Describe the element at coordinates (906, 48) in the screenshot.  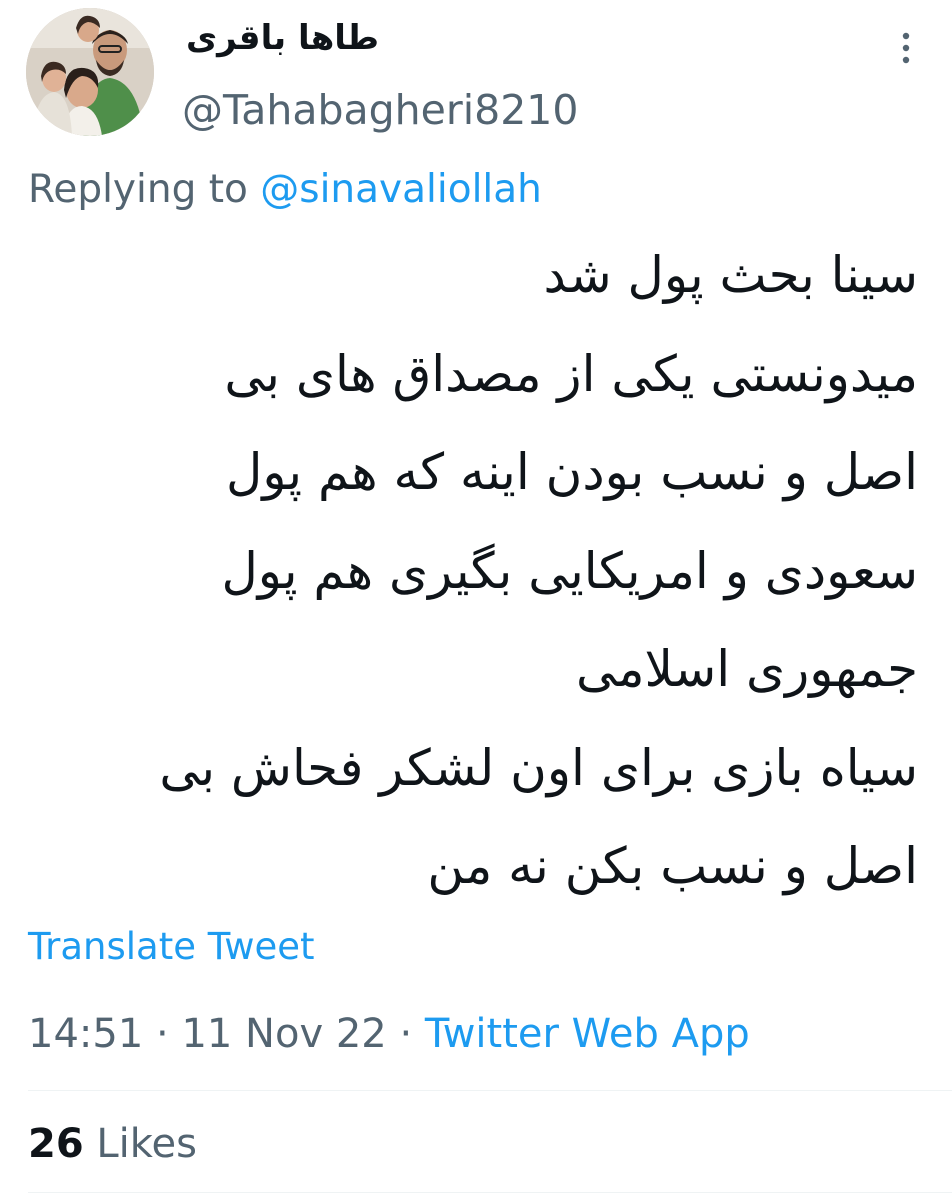
I see `more-vertical-icon` at that location.